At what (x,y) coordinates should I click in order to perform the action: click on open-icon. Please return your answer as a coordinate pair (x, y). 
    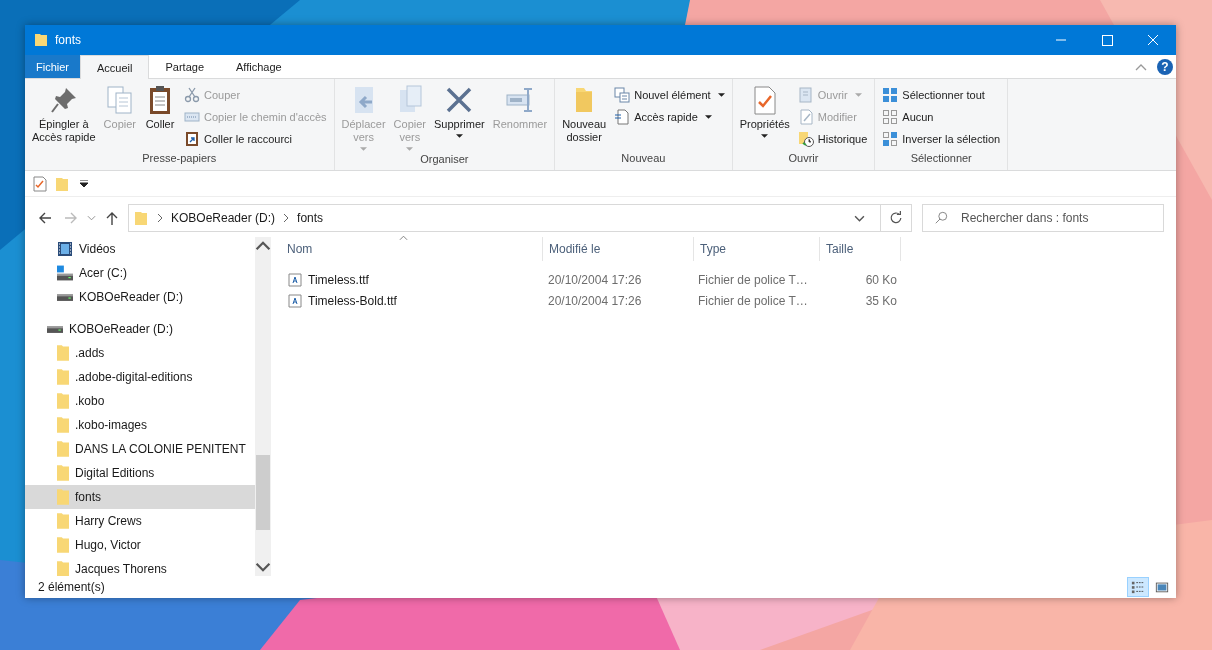
    Looking at the image, I should click on (805, 95).